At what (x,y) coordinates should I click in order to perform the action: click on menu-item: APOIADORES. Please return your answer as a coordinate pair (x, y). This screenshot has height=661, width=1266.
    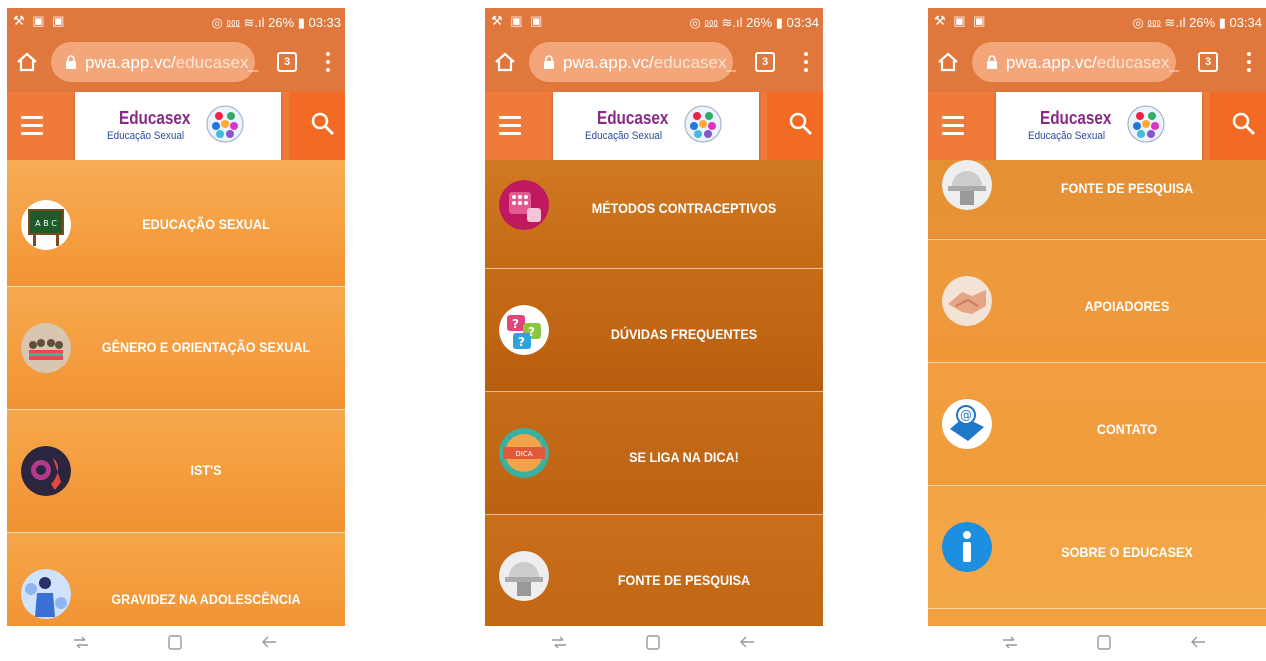
    Looking at the image, I should click on (1097, 301).